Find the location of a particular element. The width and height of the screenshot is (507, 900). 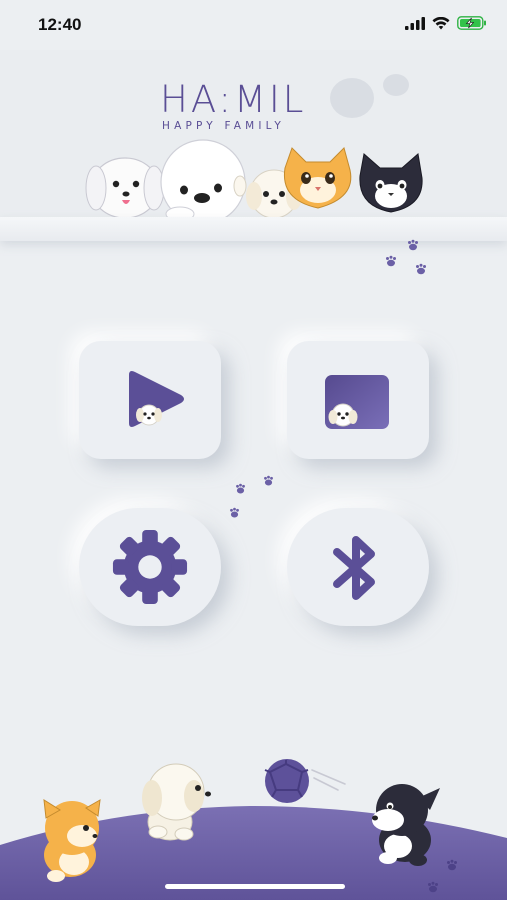

video-play-button is located at coordinates (150, 400).